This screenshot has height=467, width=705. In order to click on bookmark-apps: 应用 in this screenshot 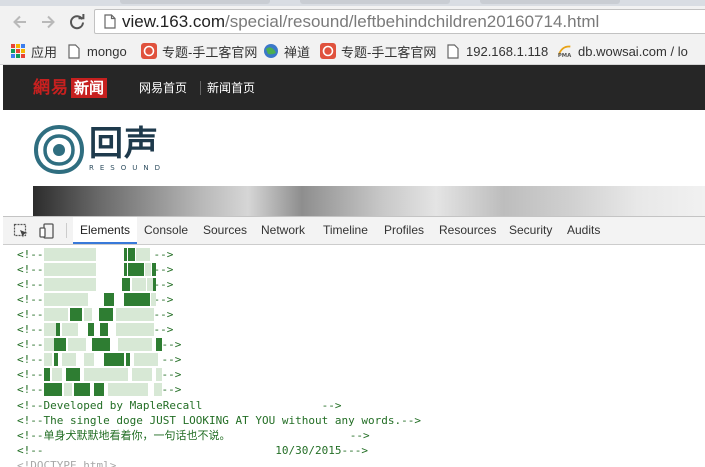, I will do `click(33, 51)`.